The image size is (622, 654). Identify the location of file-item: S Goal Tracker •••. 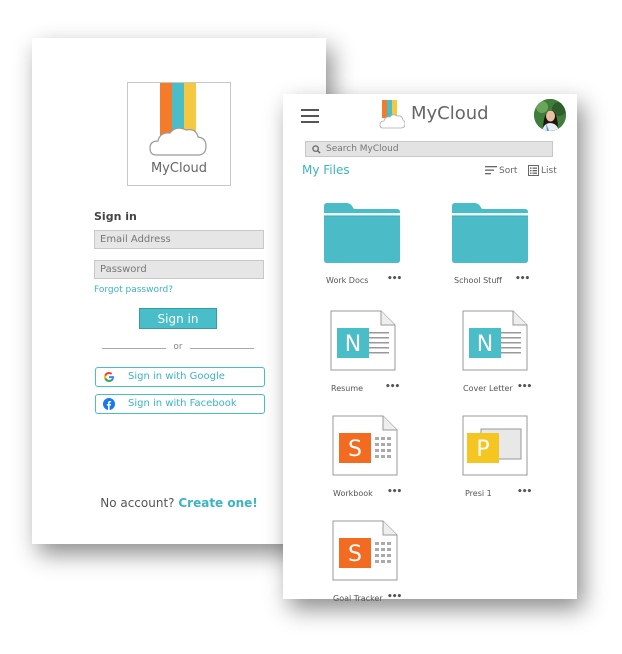
(386, 566).